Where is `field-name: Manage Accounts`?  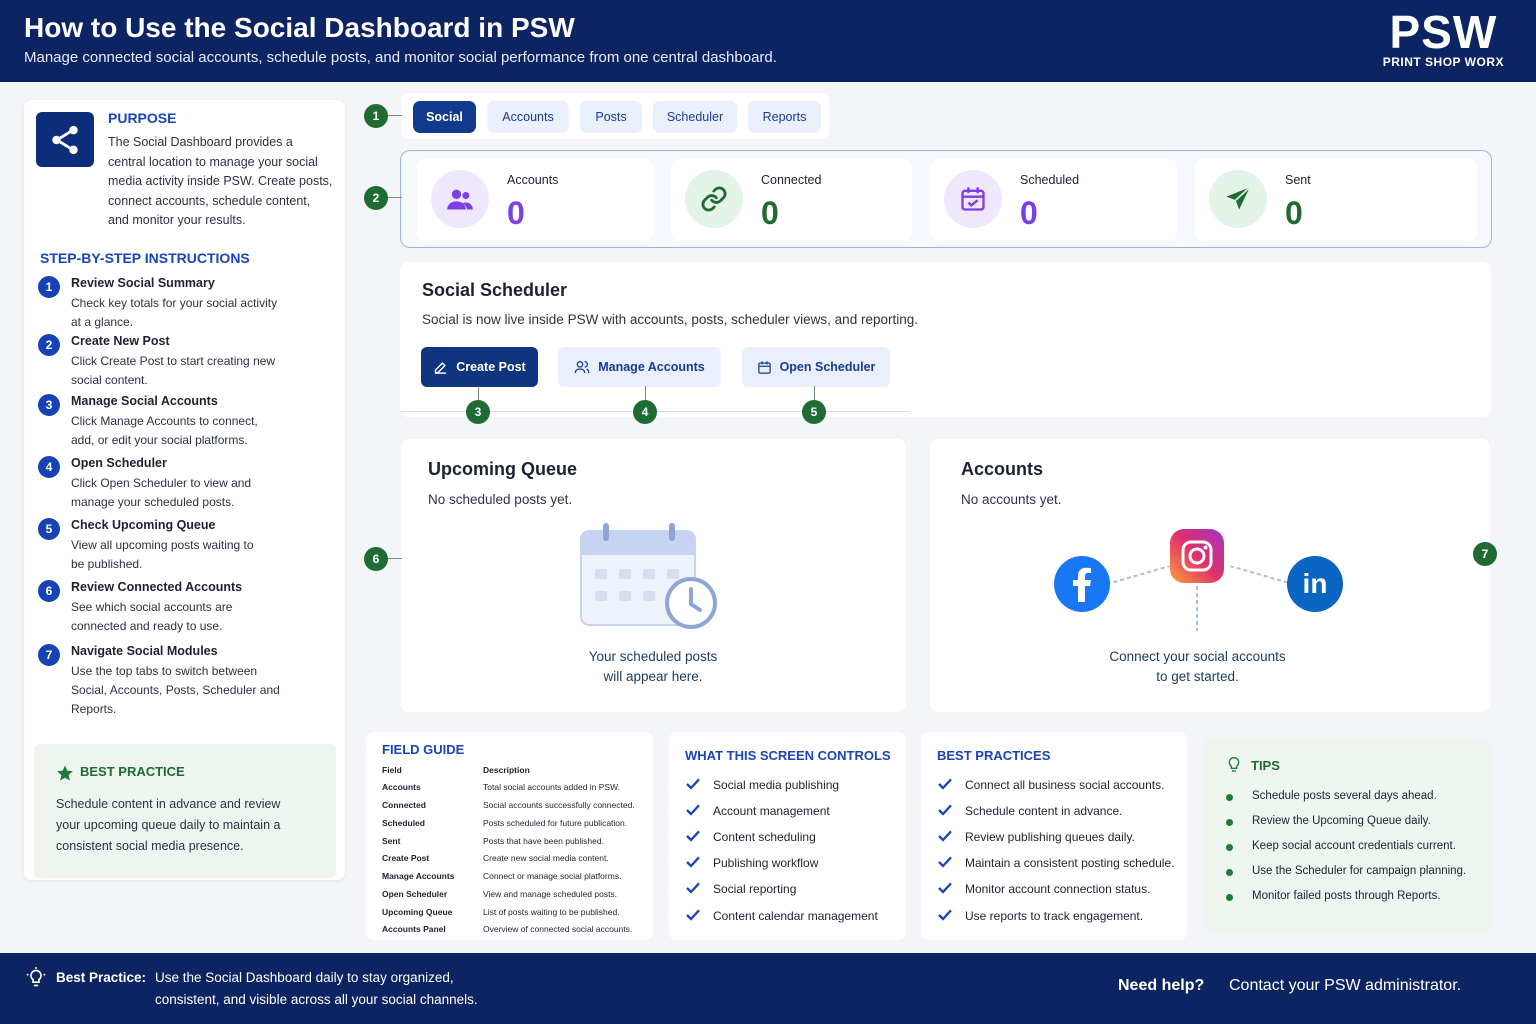
field-name: Manage Accounts is located at coordinates (418, 876).